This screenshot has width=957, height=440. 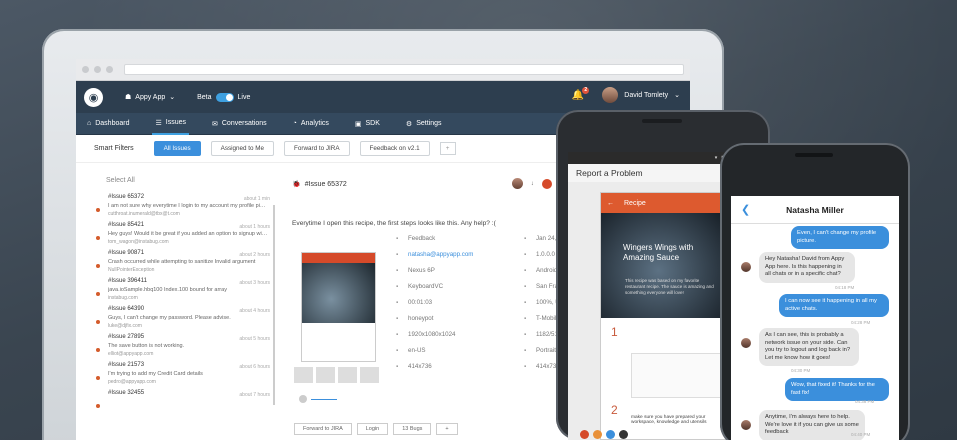 I want to click on info-item: ▪ Feedback, so click(x=434, y=238).